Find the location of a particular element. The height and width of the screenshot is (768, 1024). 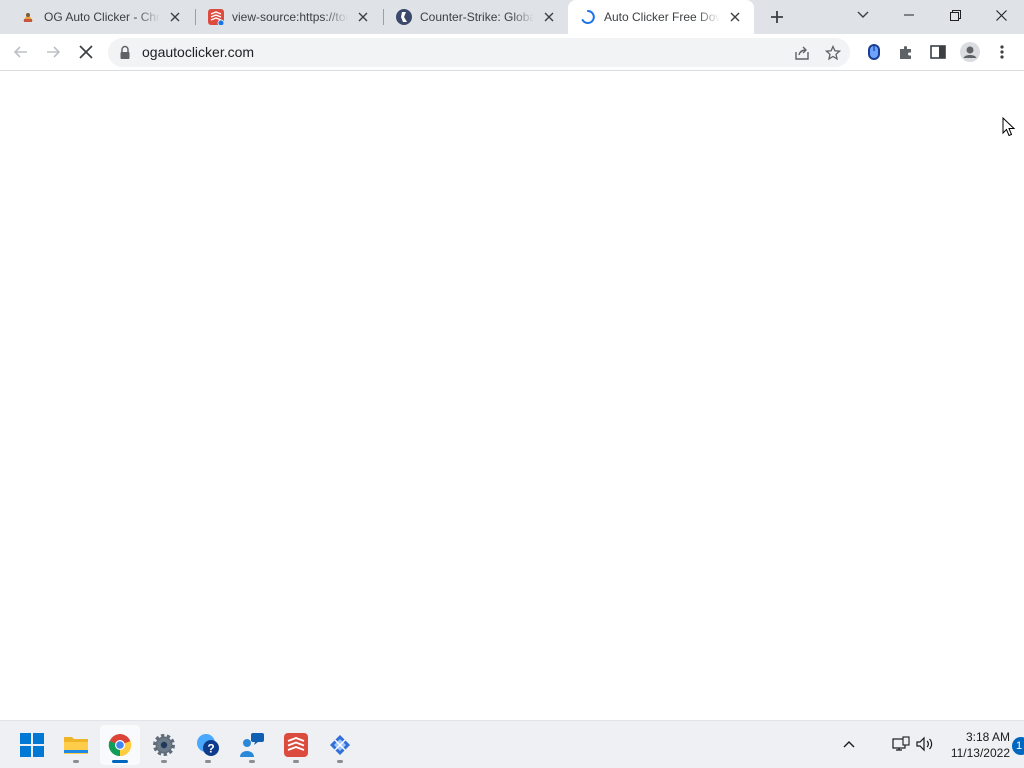

browser-toolbar: ogautoclicker.com is located at coordinates (512, 52).